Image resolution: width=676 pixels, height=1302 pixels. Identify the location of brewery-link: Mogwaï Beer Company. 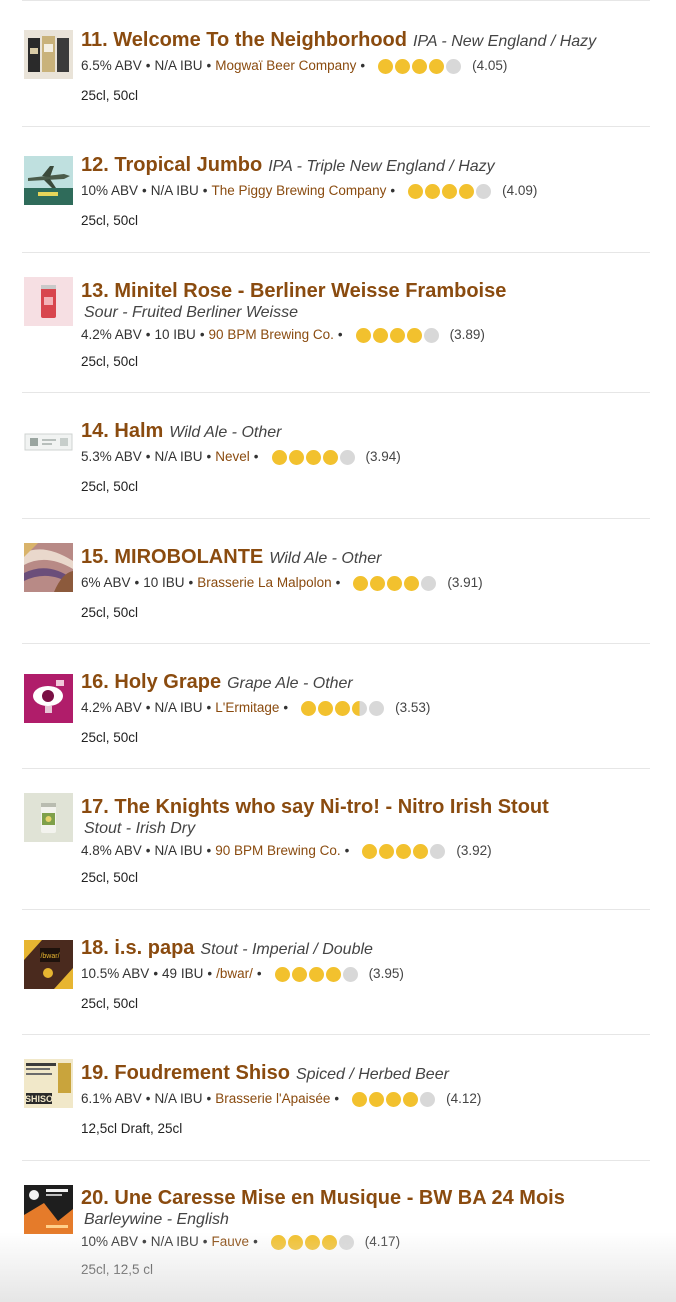
(285, 66).